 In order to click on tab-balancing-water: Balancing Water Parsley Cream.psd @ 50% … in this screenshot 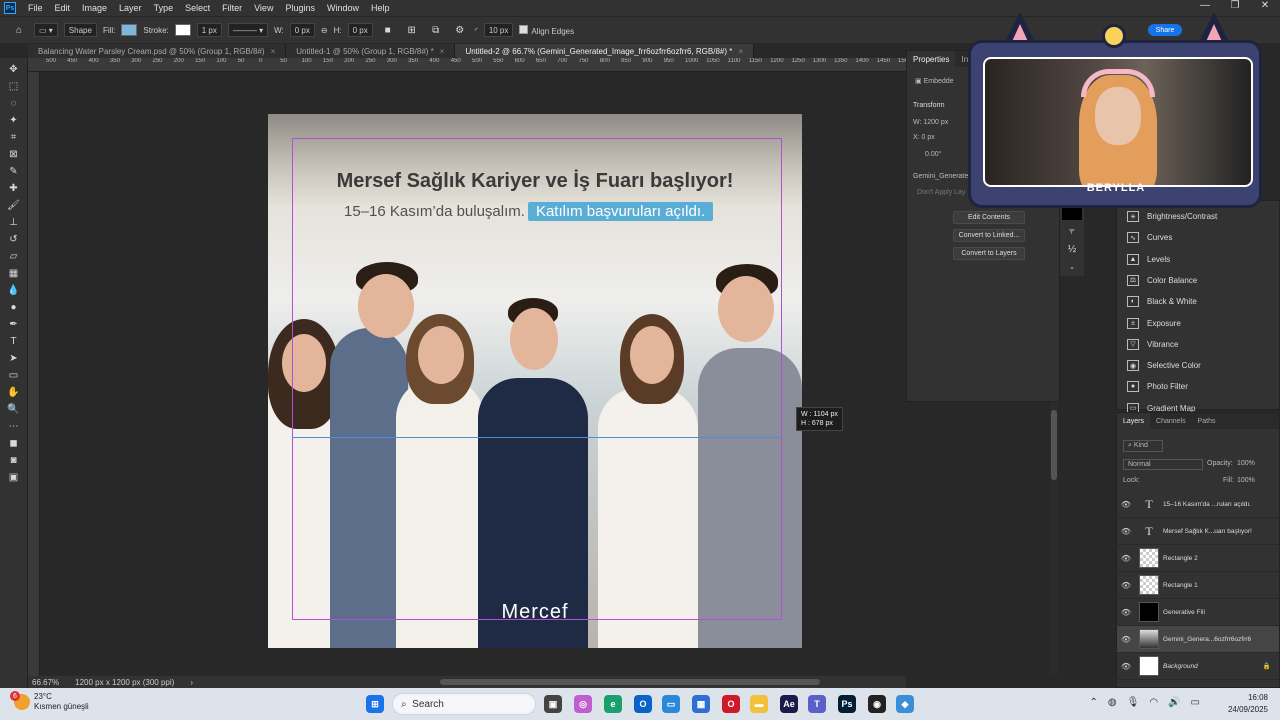, I will do `click(157, 51)`.